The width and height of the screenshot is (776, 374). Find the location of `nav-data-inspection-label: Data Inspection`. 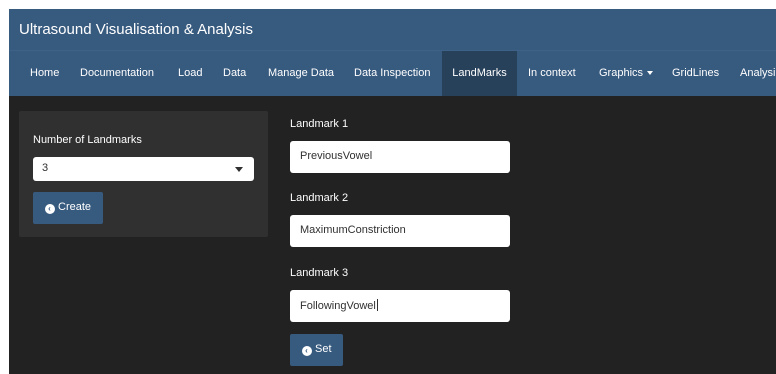

nav-data-inspection-label: Data Inspection is located at coordinates (392, 73).